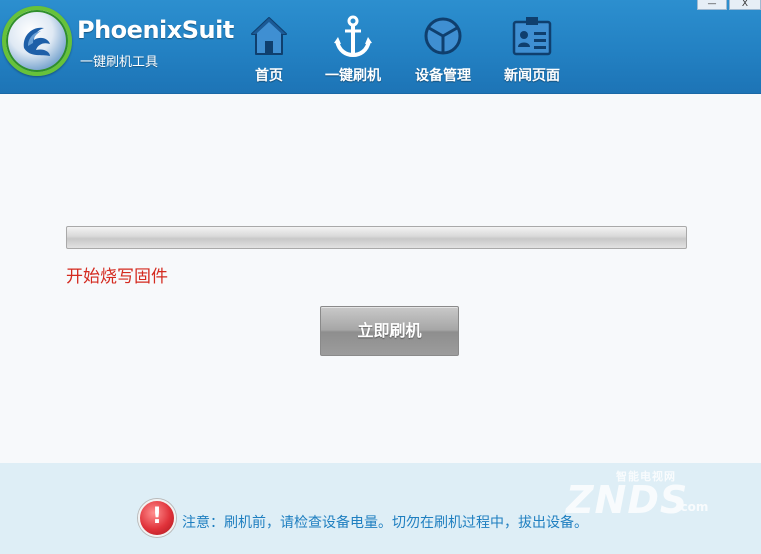  What do you see at coordinates (692, 507) in the screenshot?
I see `watermark-domain: .com` at bounding box center [692, 507].